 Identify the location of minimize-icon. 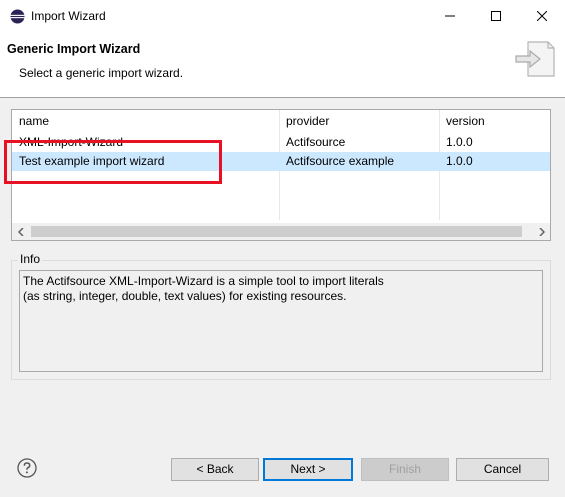
(450, 16).